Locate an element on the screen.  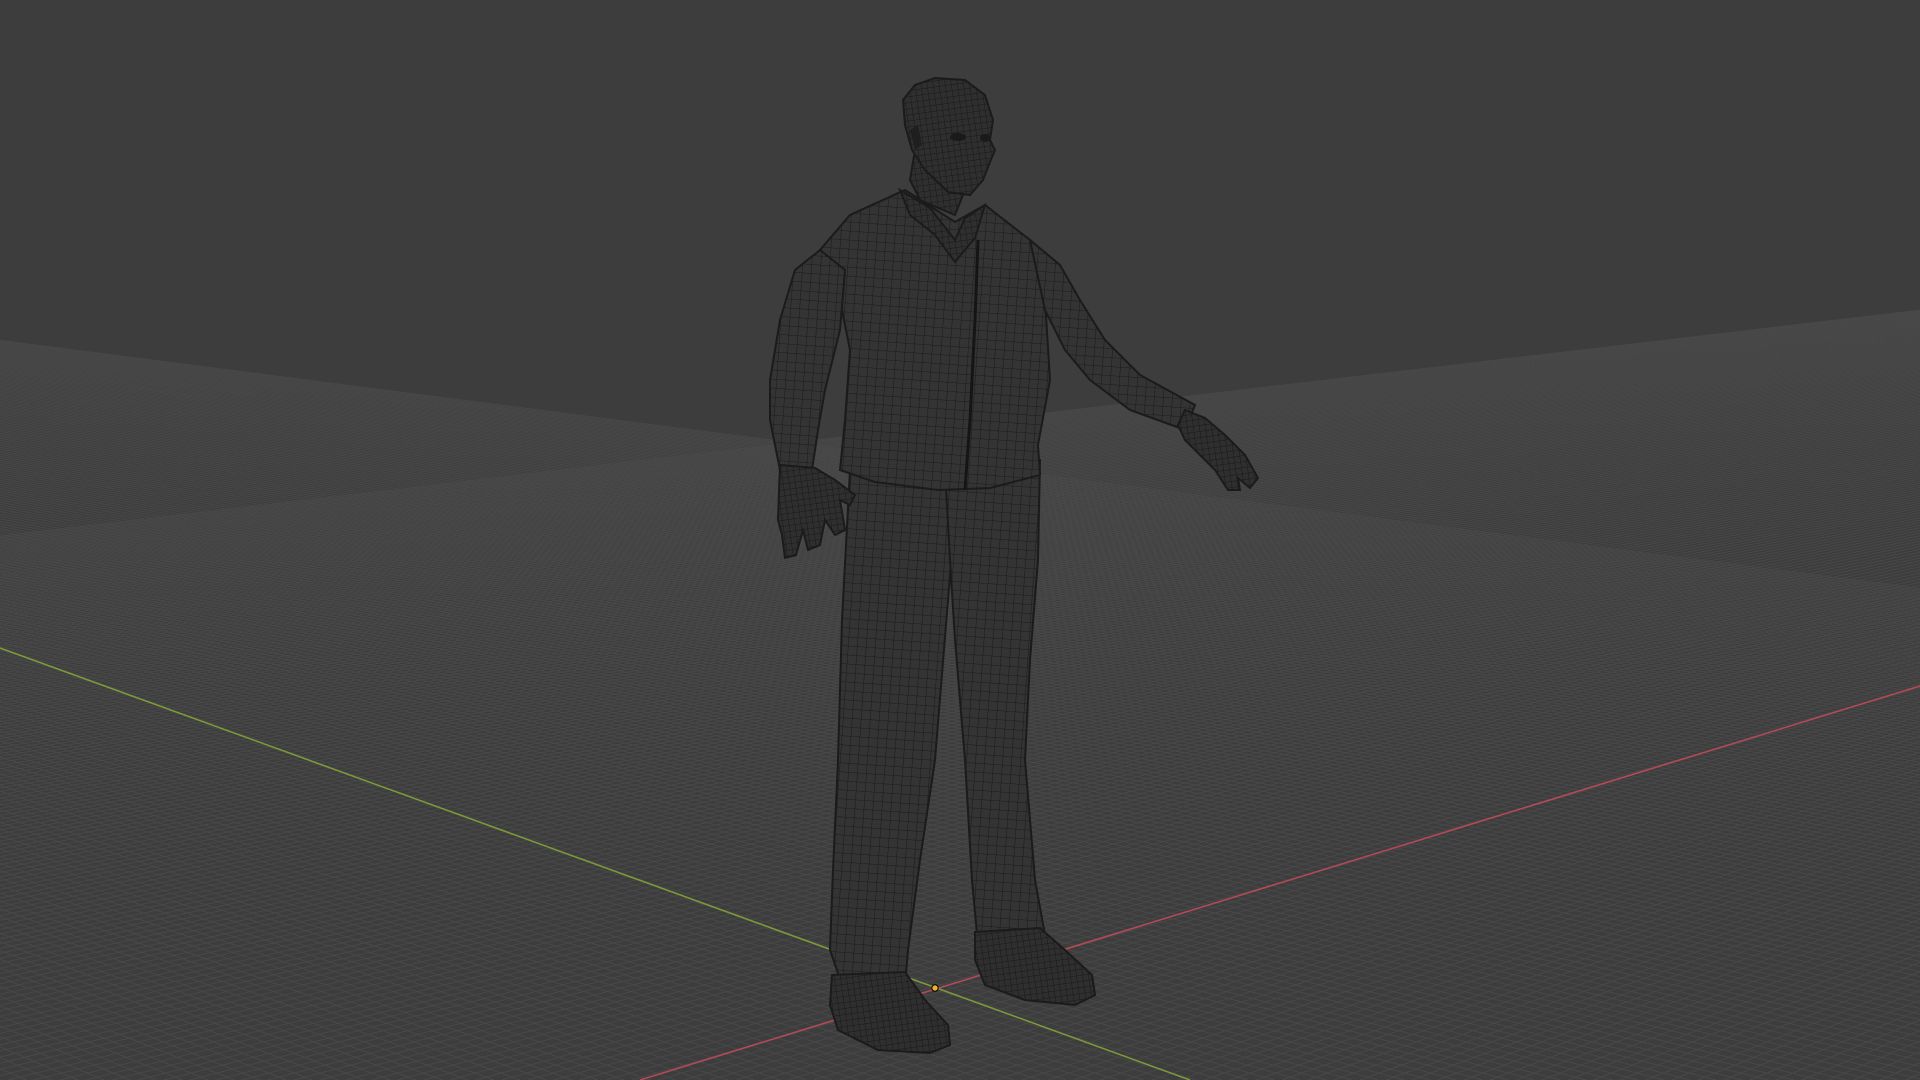
eye-right-shadow is located at coordinates (985, 138).